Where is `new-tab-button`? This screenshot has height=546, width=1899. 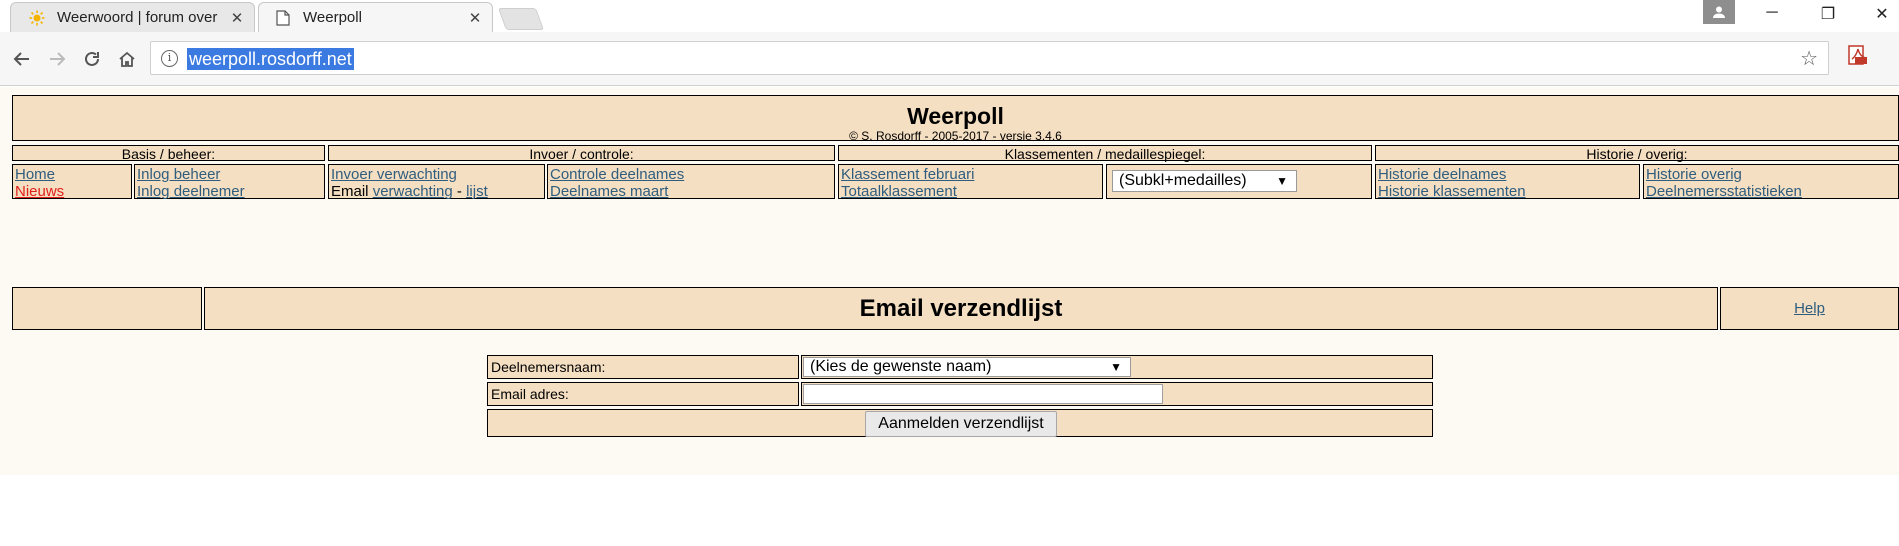 new-tab-button is located at coordinates (521, 19).